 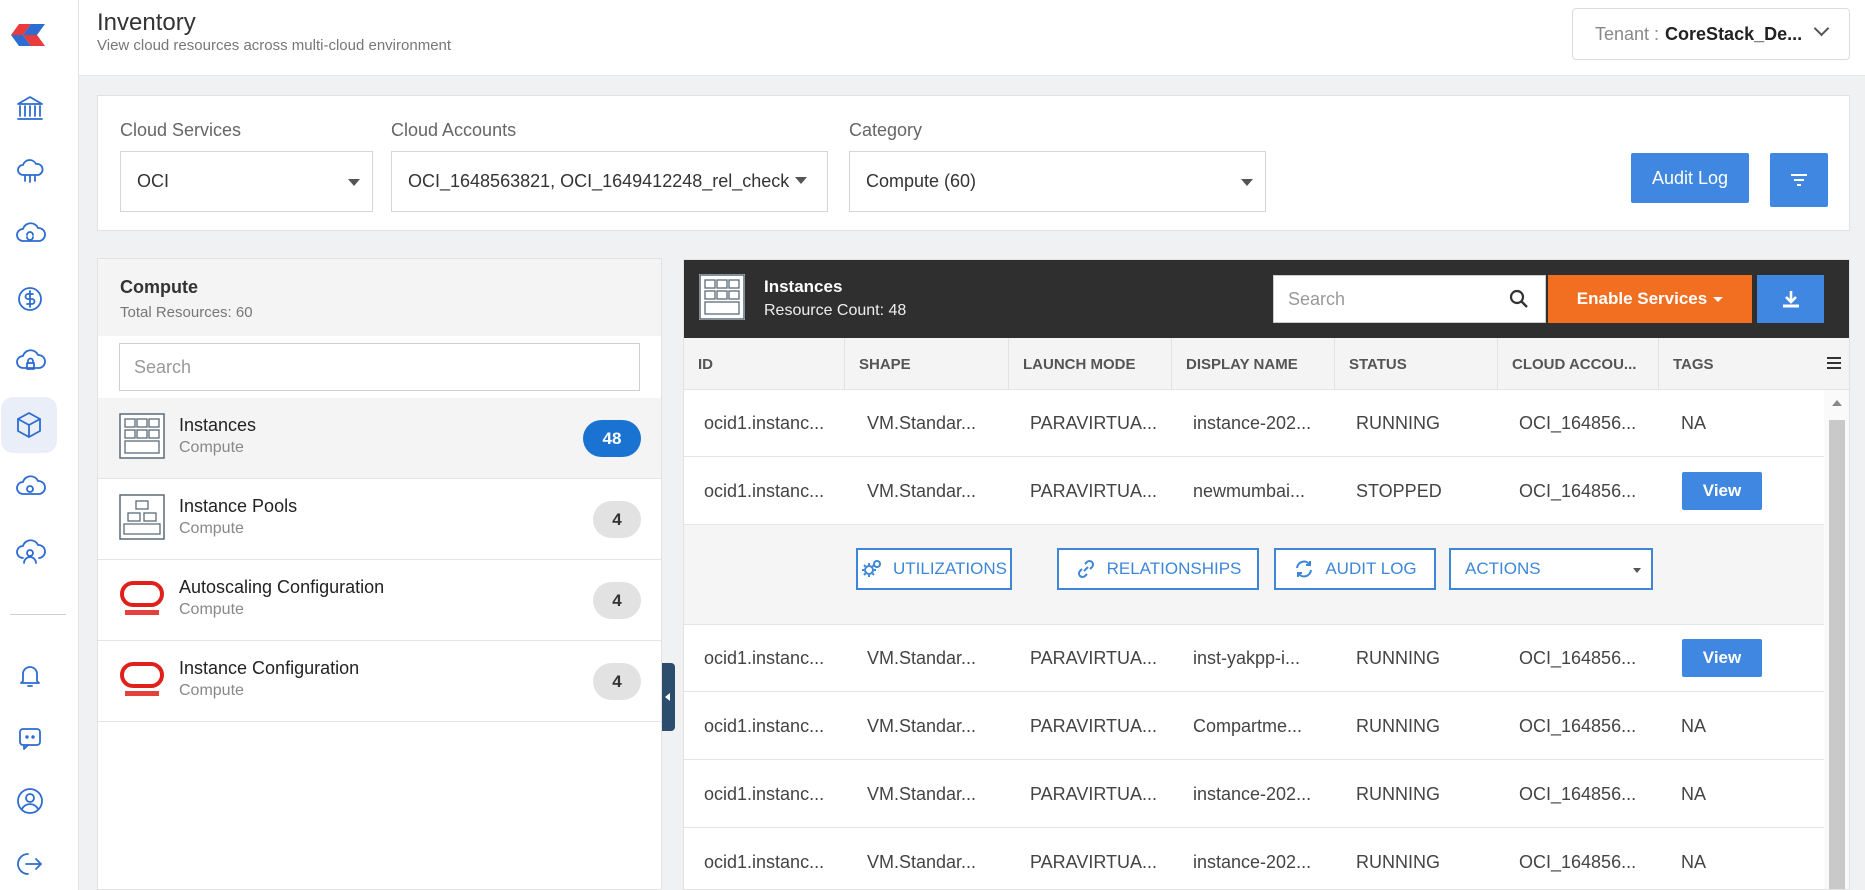 What do you see at coordinates (927, 364) in the screenshot?
I see `column-header-shape: SHAPE` at bounding box center [927, 364].